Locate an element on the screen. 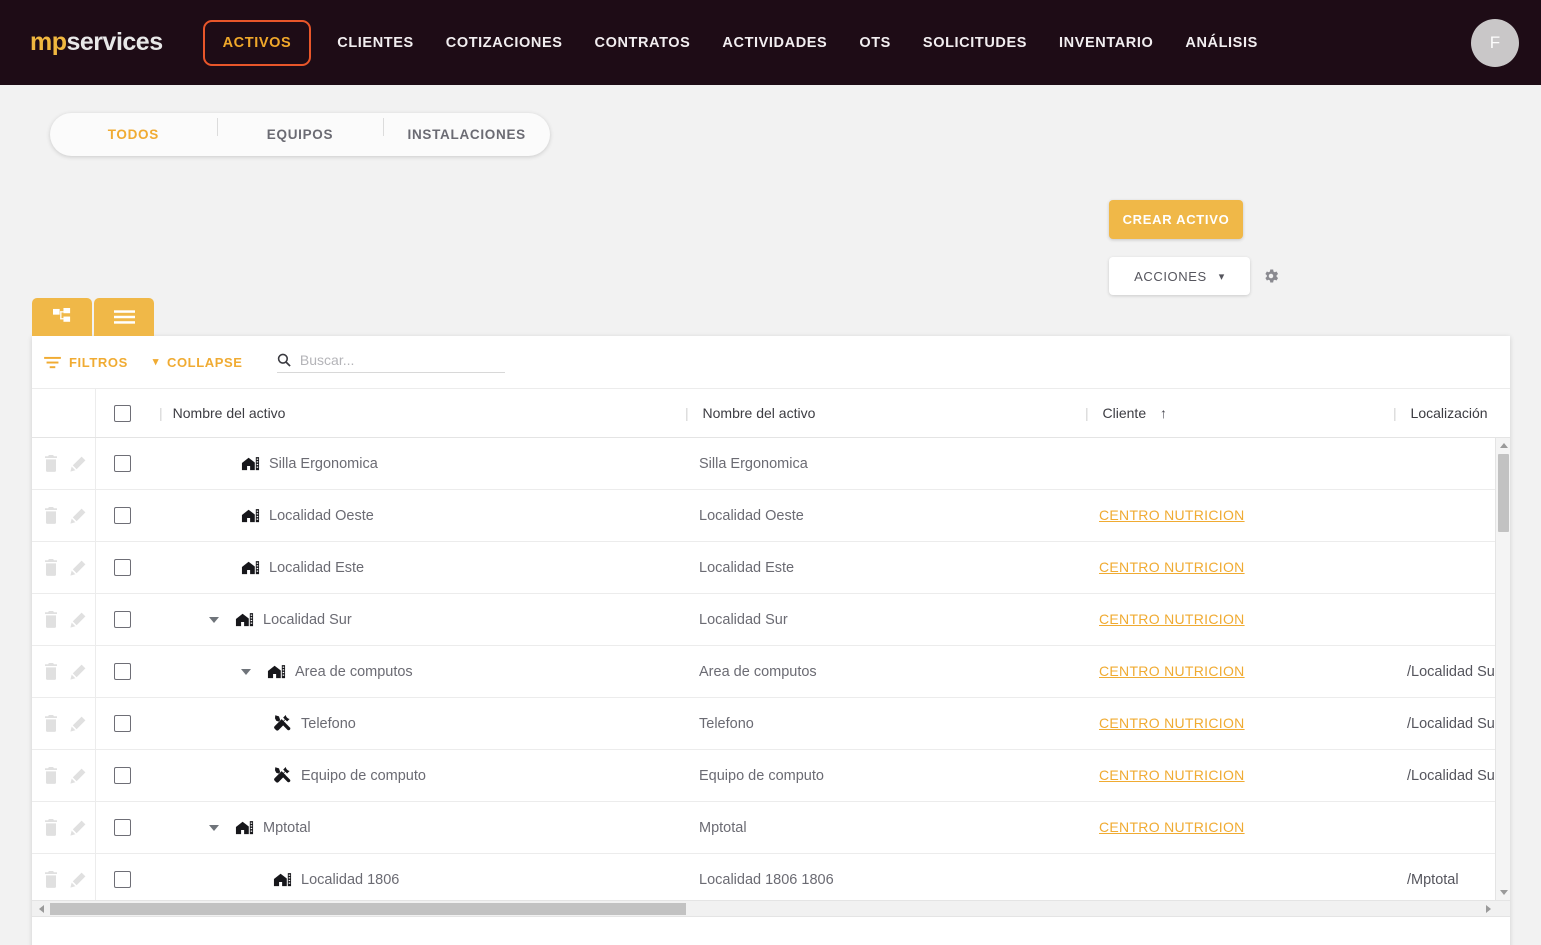  acciones-dropdown: ACCIONES ▾ is located at coordinates (1179, 276).